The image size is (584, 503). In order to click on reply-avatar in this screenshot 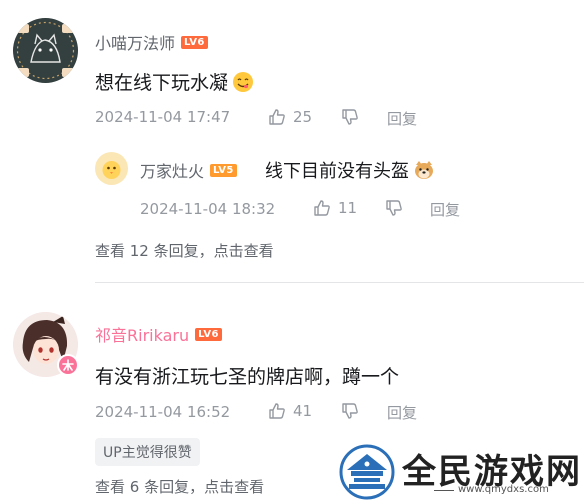, I will do `click(111, 168)`.